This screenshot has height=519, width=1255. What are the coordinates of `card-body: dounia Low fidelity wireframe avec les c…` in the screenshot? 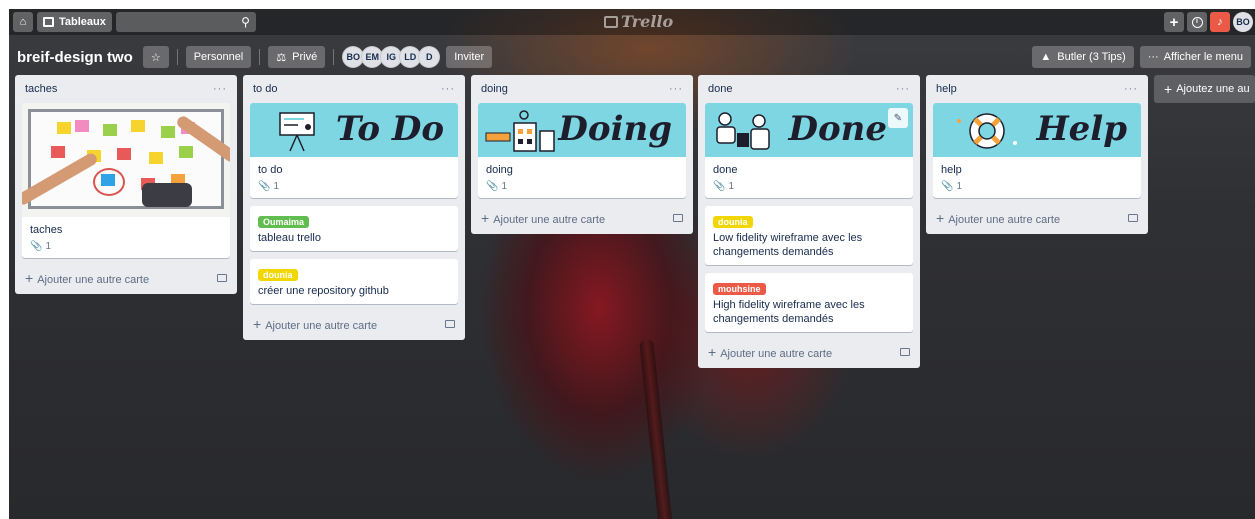 It's located at (809, 235).